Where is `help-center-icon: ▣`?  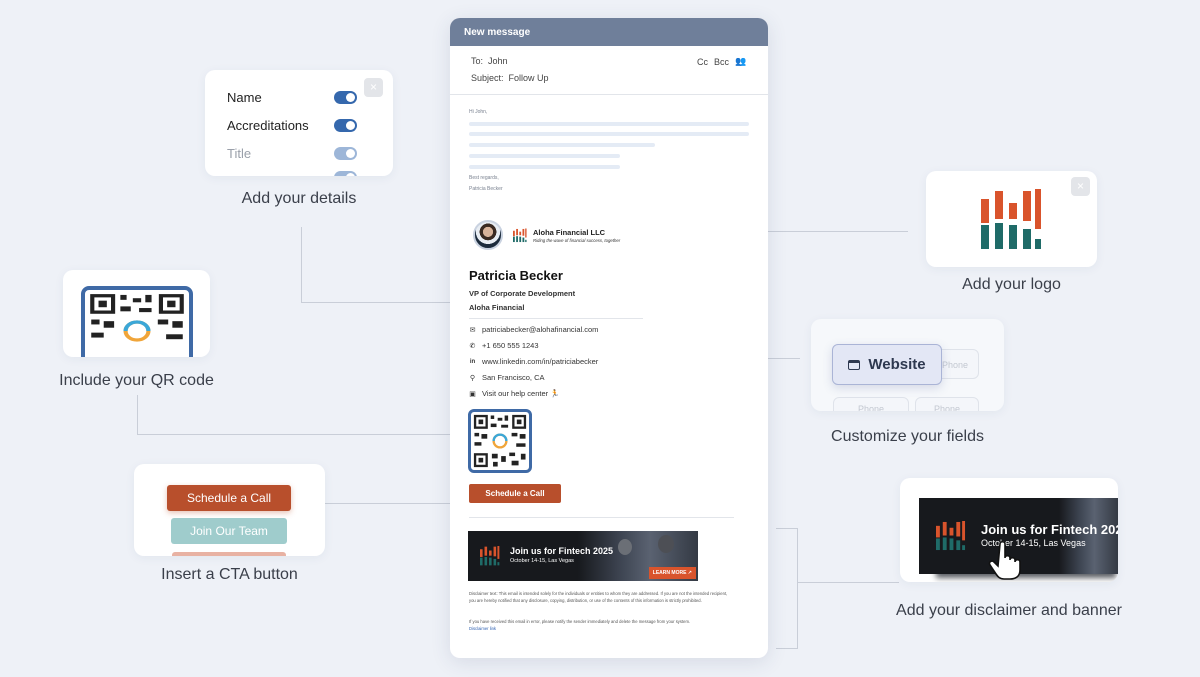 help-center-icon: ▣ is located at coordinates (472, 394).